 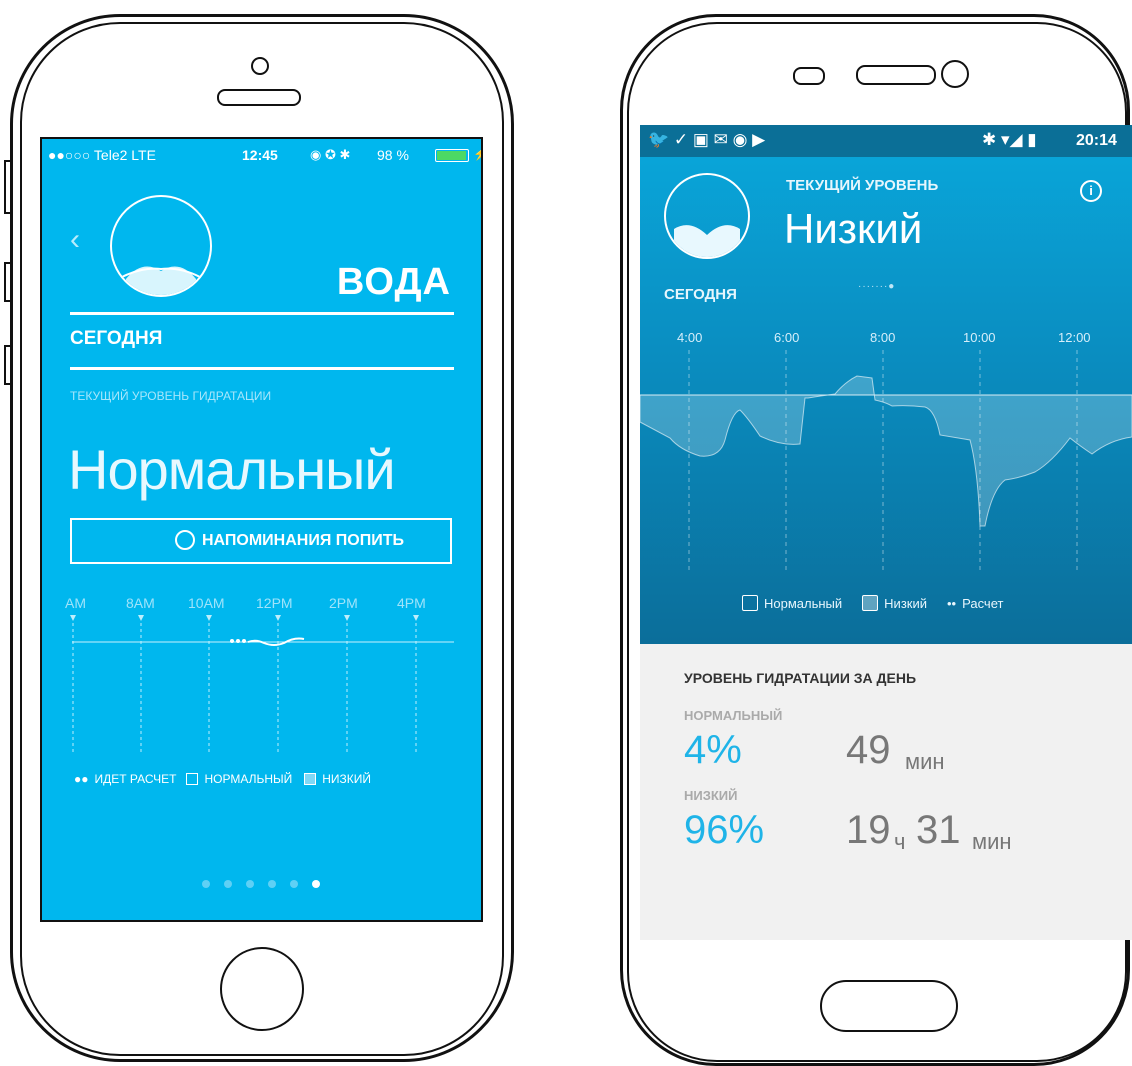 What do you see at coordinates (983, 603) in the screenshot?
I see `legend-calc-label: Расчет` at bounding box center [983, 603].